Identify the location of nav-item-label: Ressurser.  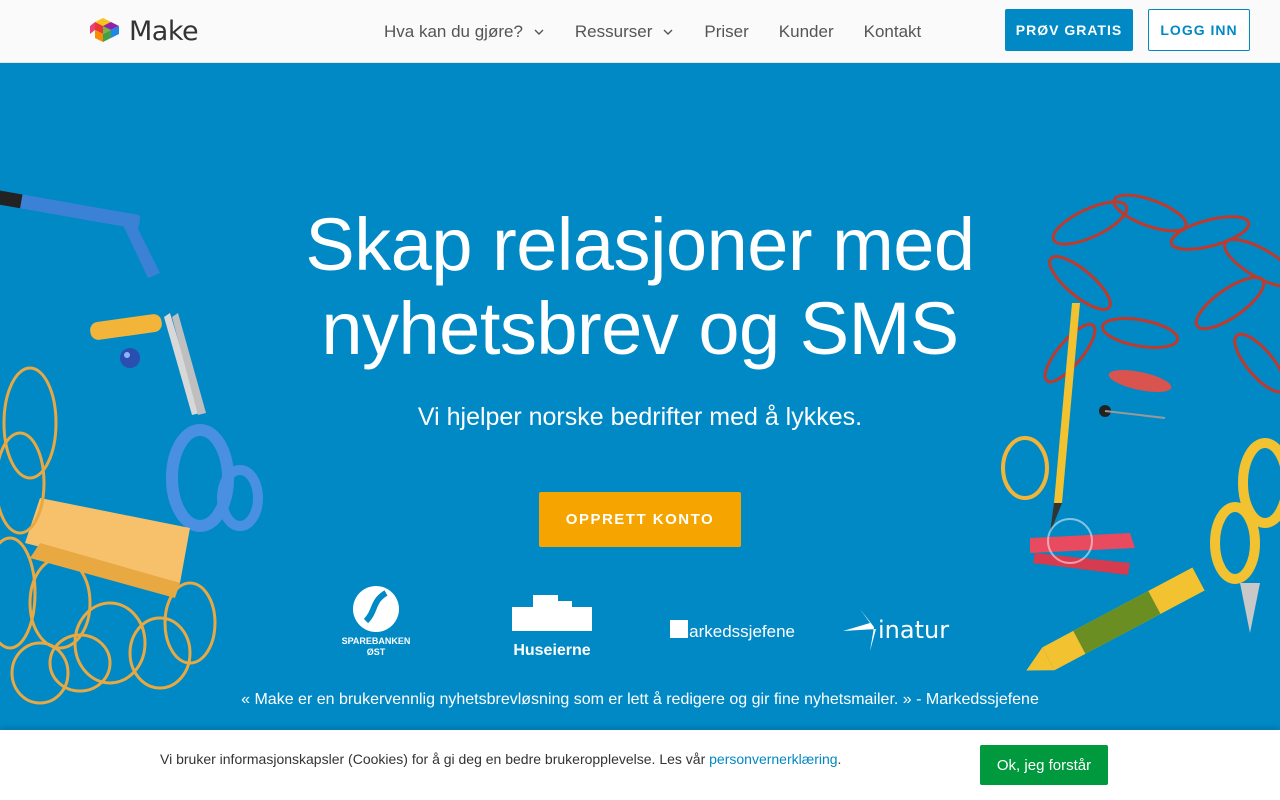
(613, 31).